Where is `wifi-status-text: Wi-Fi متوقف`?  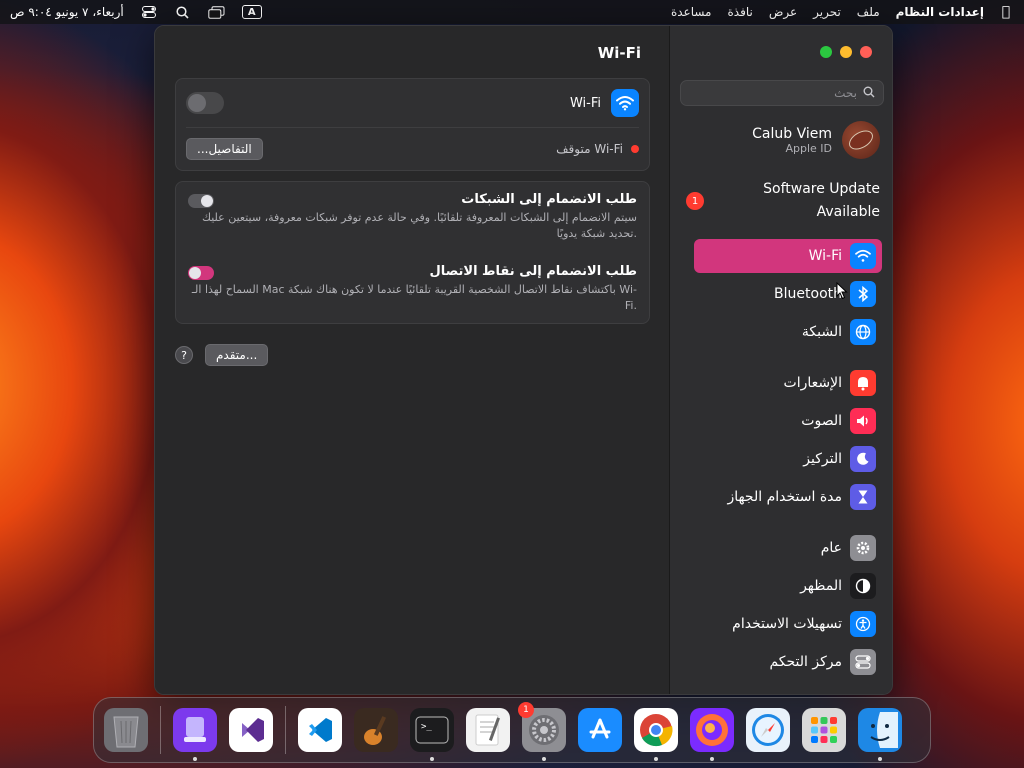 wifi-status-text: Wi-Fi متوقف is located at coordinates (589, 149).